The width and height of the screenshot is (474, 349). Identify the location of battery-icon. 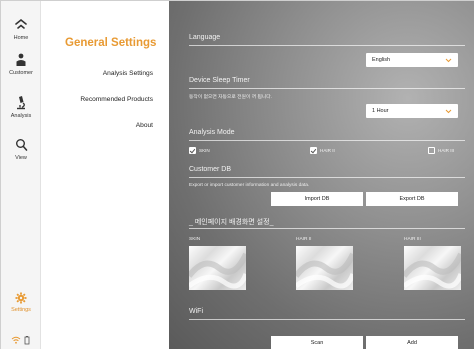
(27, 340).